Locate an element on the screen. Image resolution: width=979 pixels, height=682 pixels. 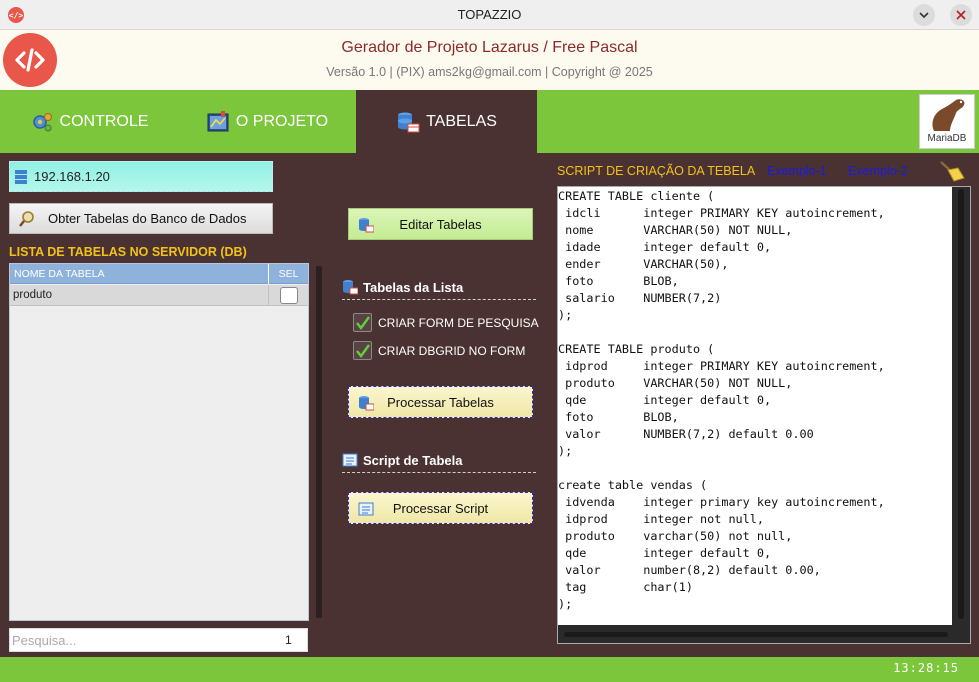
tab-tabelas: TABELAS is located at coordinates (446, 121).